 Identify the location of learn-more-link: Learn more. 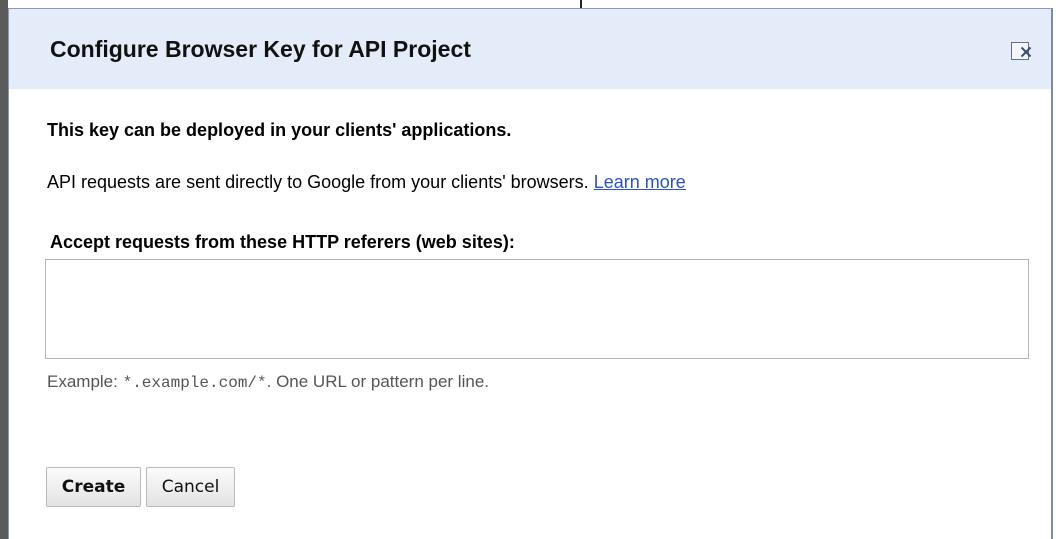
(640, 182).